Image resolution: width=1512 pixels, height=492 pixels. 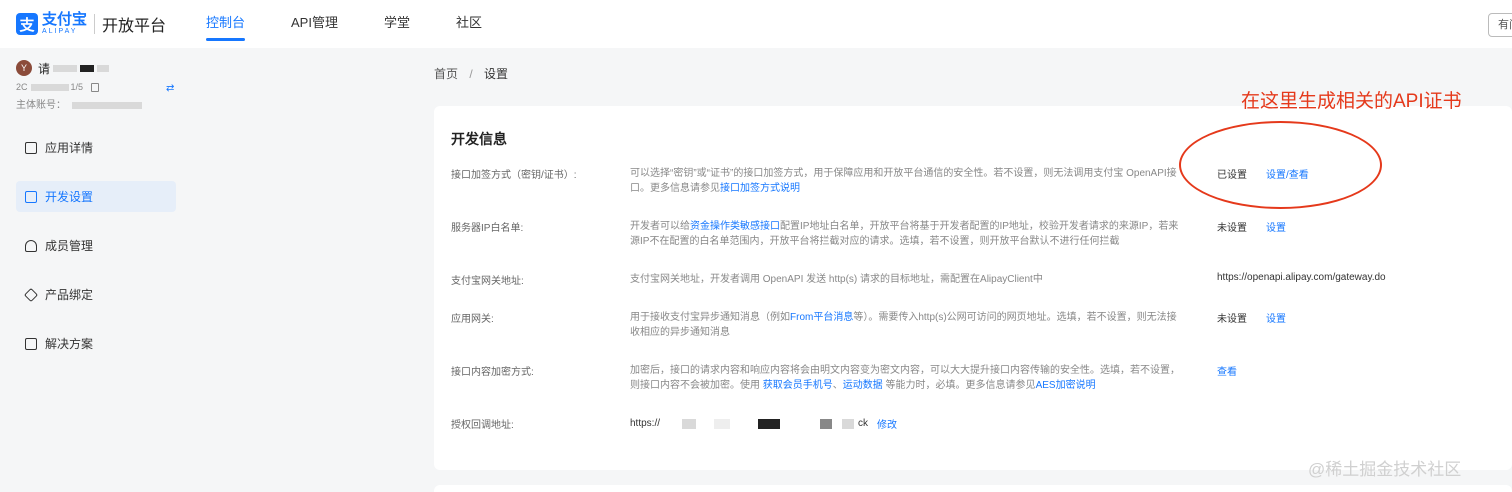 What do you see at coordinates (31, 196) in the screenshot?
I see `dev-settings-icon` at bounding box center [31, 196].